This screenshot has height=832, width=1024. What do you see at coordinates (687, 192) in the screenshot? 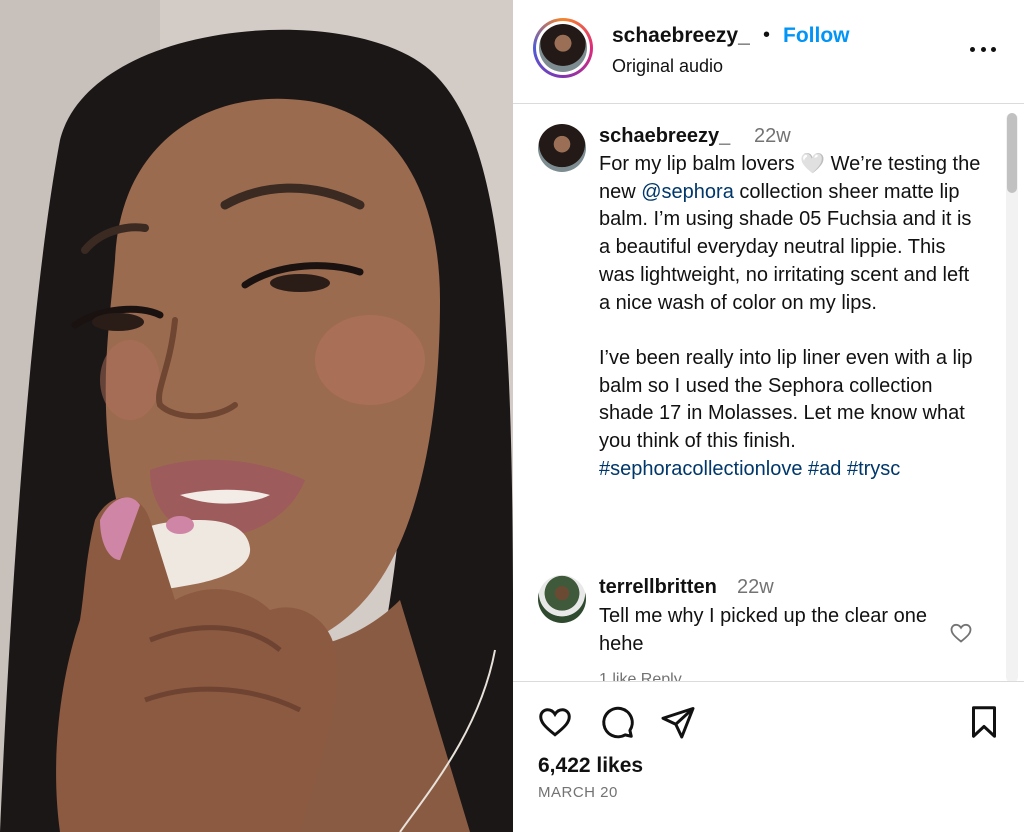
I see `mention-link: @sephora` at bounding box center [687, 192].